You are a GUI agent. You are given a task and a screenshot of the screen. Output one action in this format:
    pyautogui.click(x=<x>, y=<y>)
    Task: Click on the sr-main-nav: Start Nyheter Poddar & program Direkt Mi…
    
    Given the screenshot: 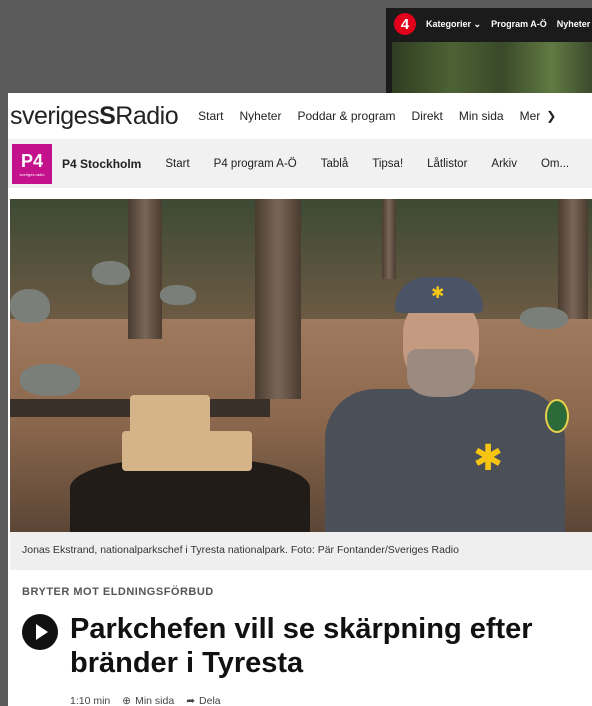 What is the action you would take?
    pyautogui.click(x=377, y=116)
    